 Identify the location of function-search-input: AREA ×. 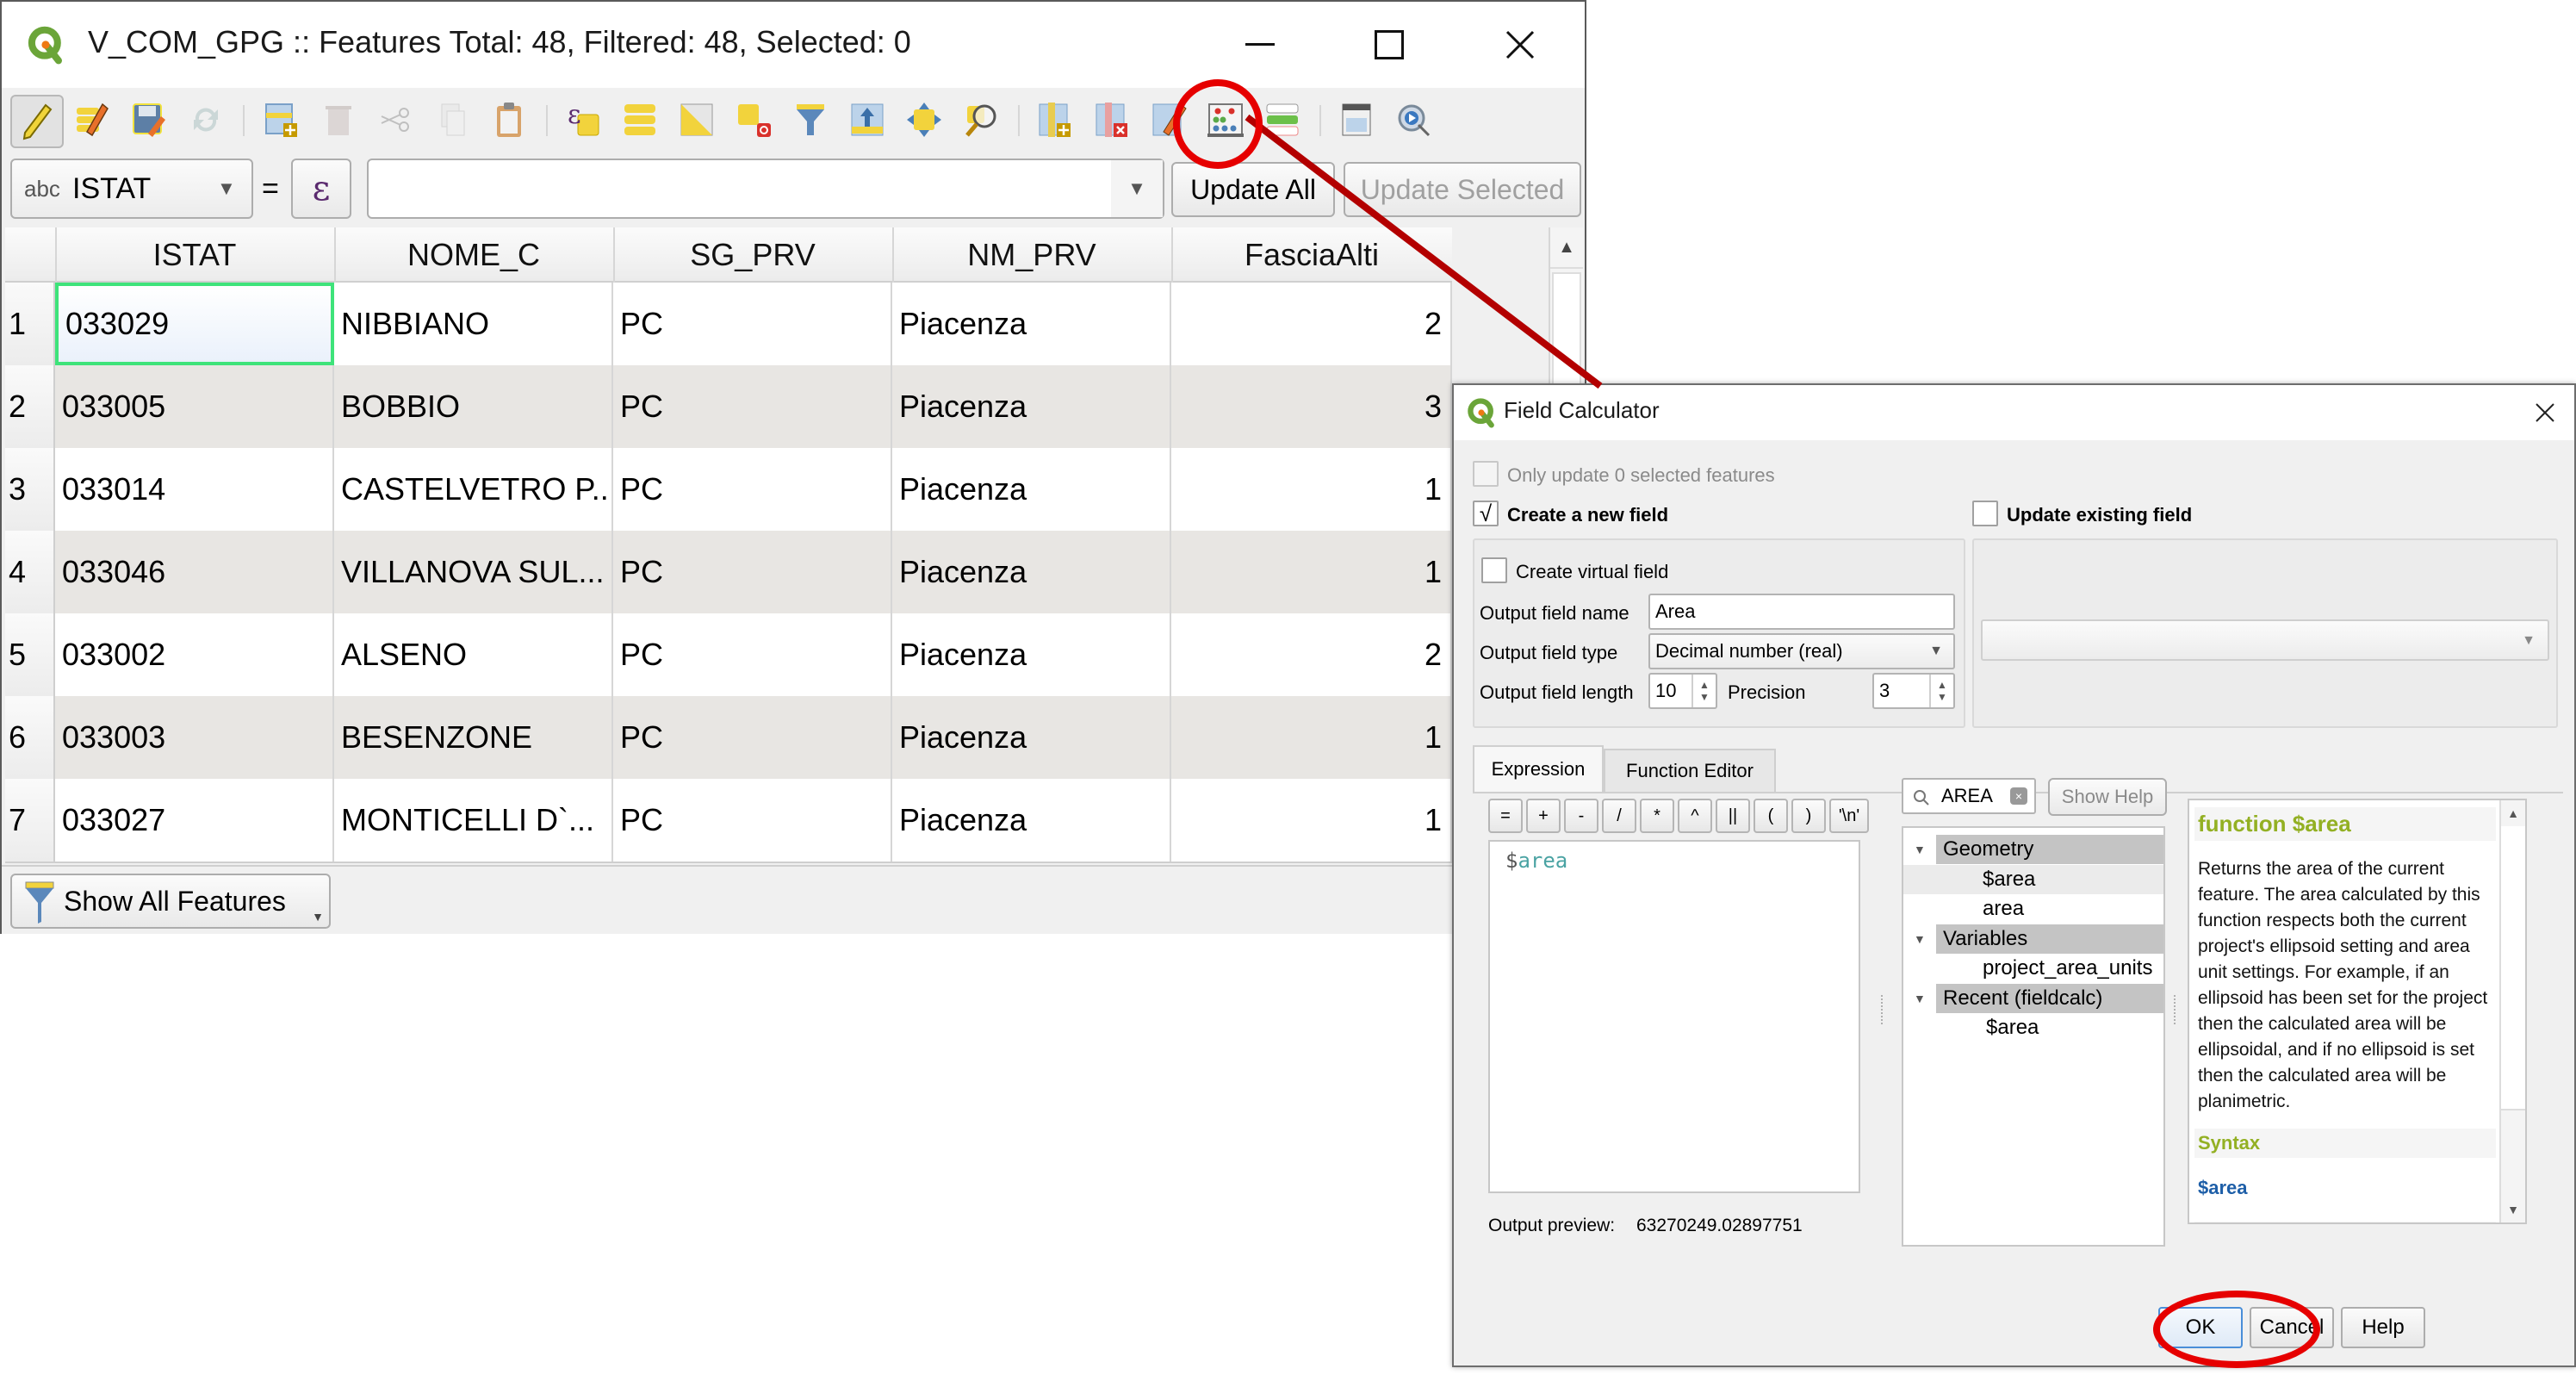
(1969, 796).